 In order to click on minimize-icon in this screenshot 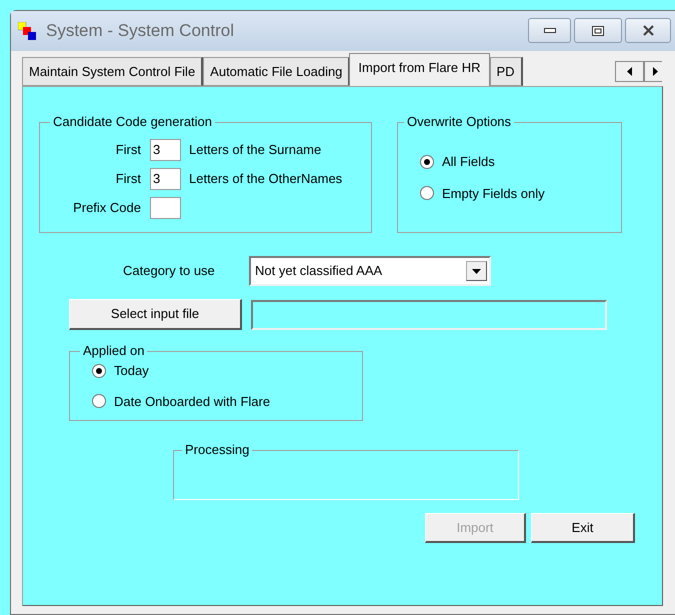, I will do `click(550, 30)`.